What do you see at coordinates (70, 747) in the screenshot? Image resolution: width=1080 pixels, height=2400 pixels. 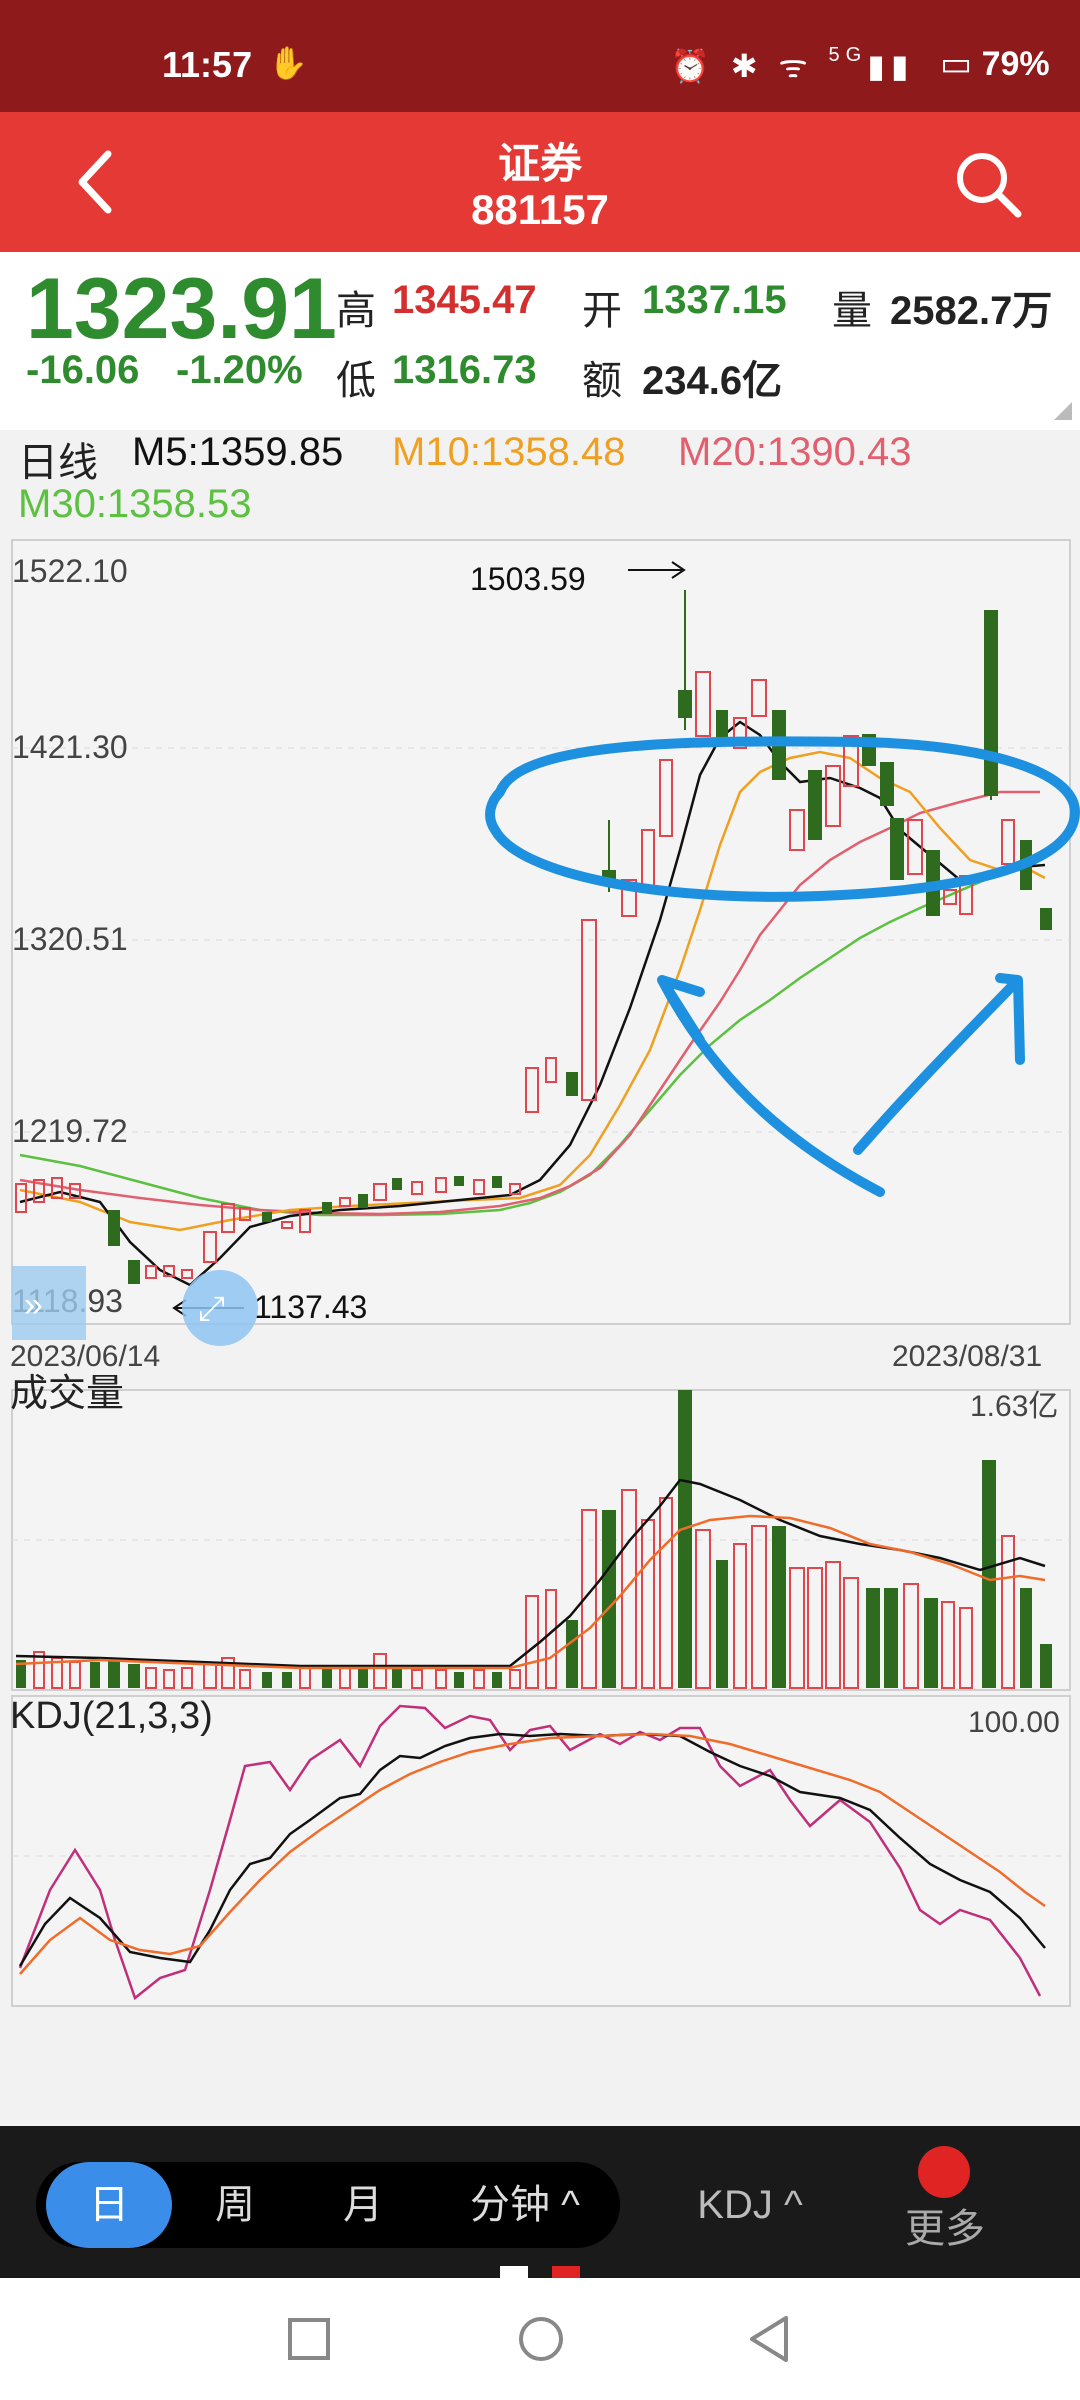 I see `y-tick: 1421.30` at bounding box center [70, 747].